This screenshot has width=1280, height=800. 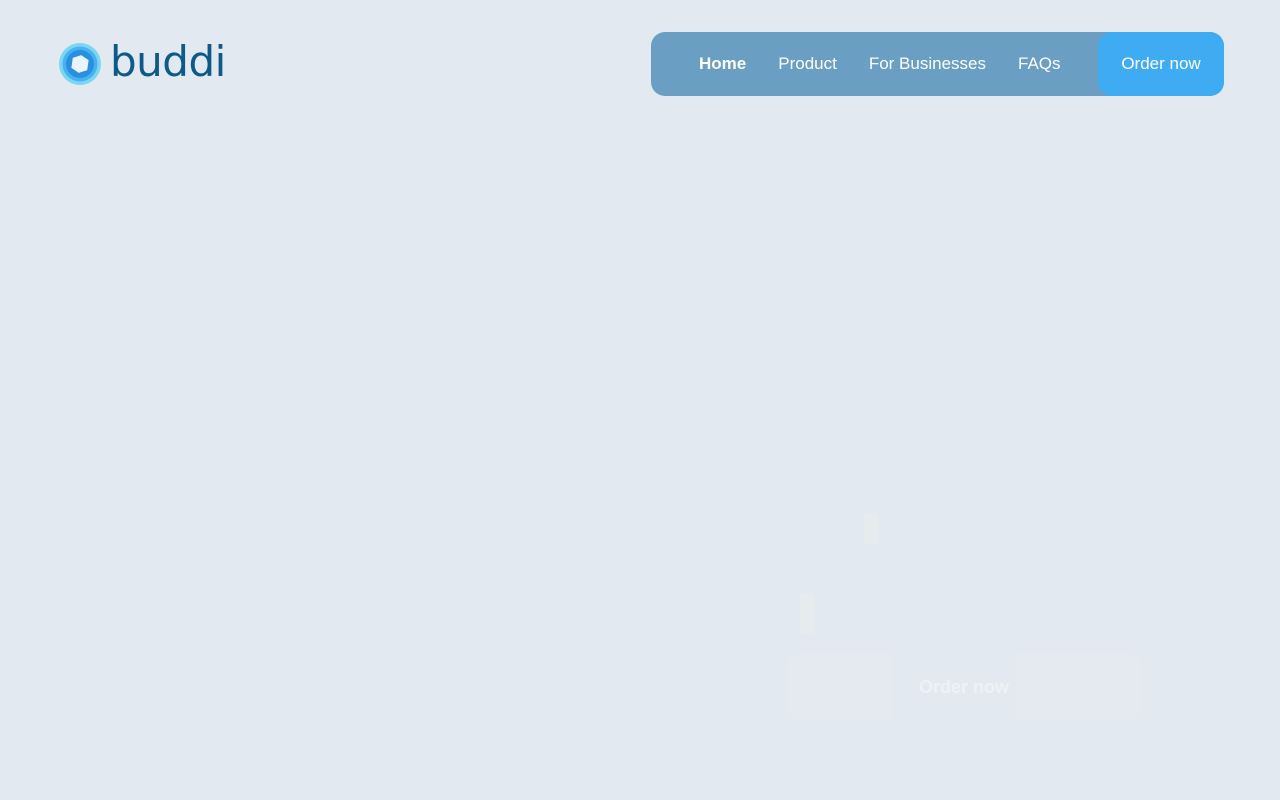 What do you see at coordinates (927, 64) in the screenshot?
I see `nav-link-for-businesses: For Businesses` at bounding box center [927, 64].